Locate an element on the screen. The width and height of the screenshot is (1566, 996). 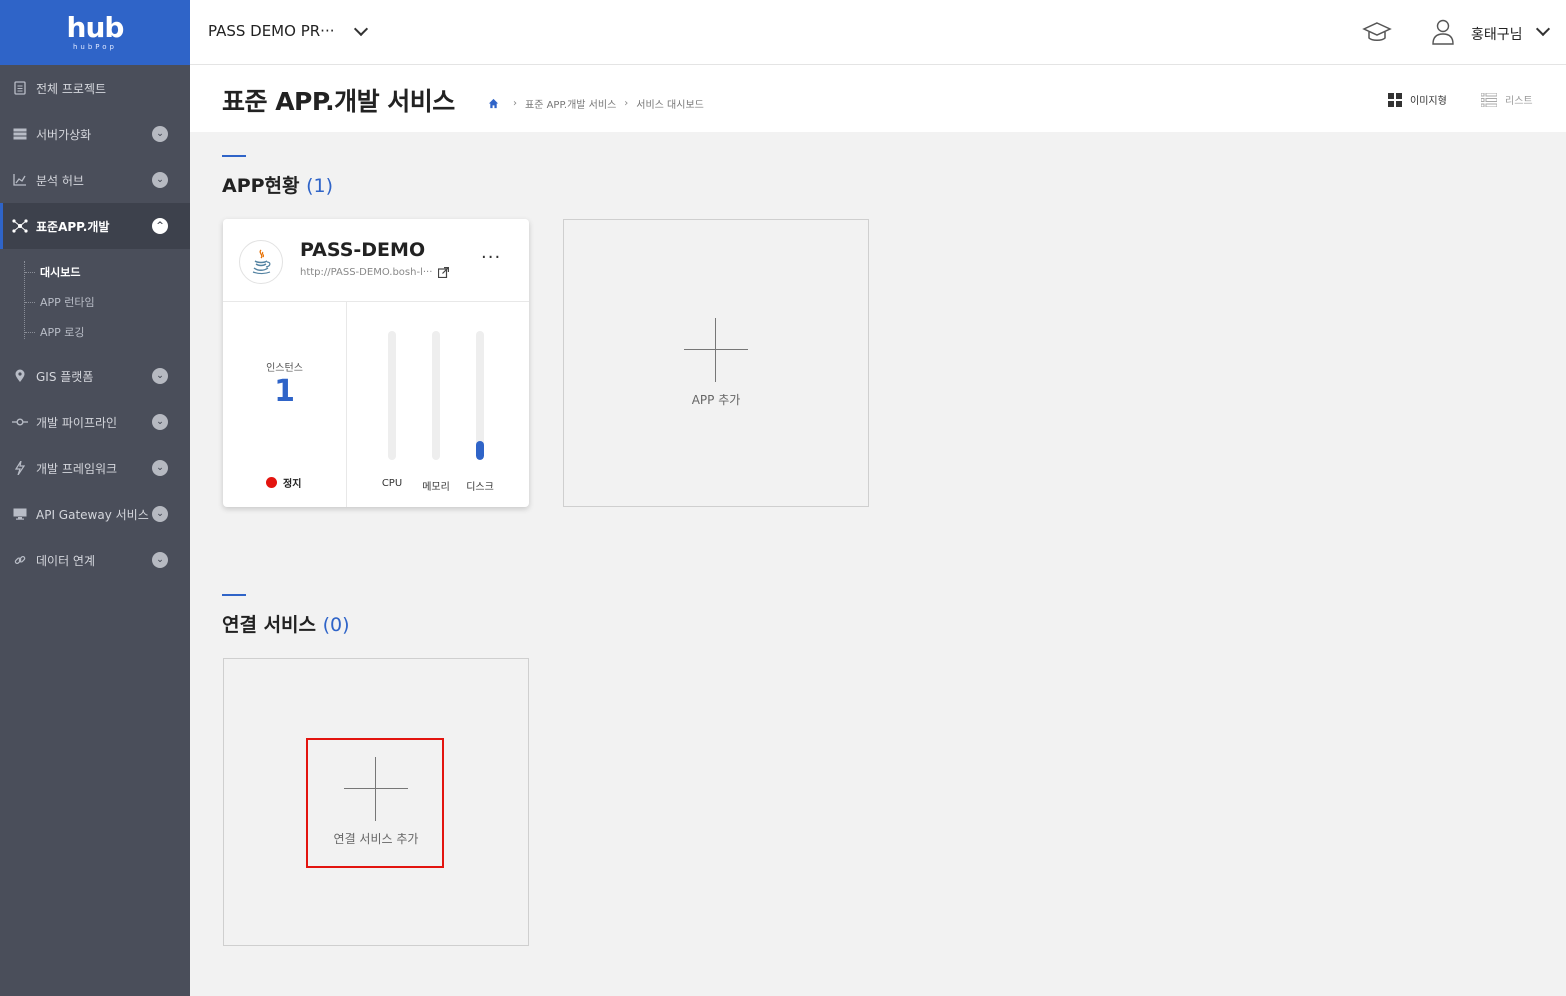
app-card-header: PASS-DEMO http://PASS-DEMO.bosh-l··· ··· is located at coordinates (376, 260).